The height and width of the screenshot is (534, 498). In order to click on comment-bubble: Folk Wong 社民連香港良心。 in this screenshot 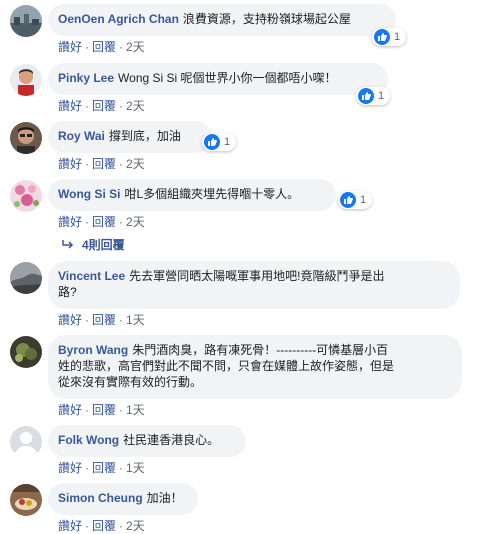, I will do `click(147, 441)`.